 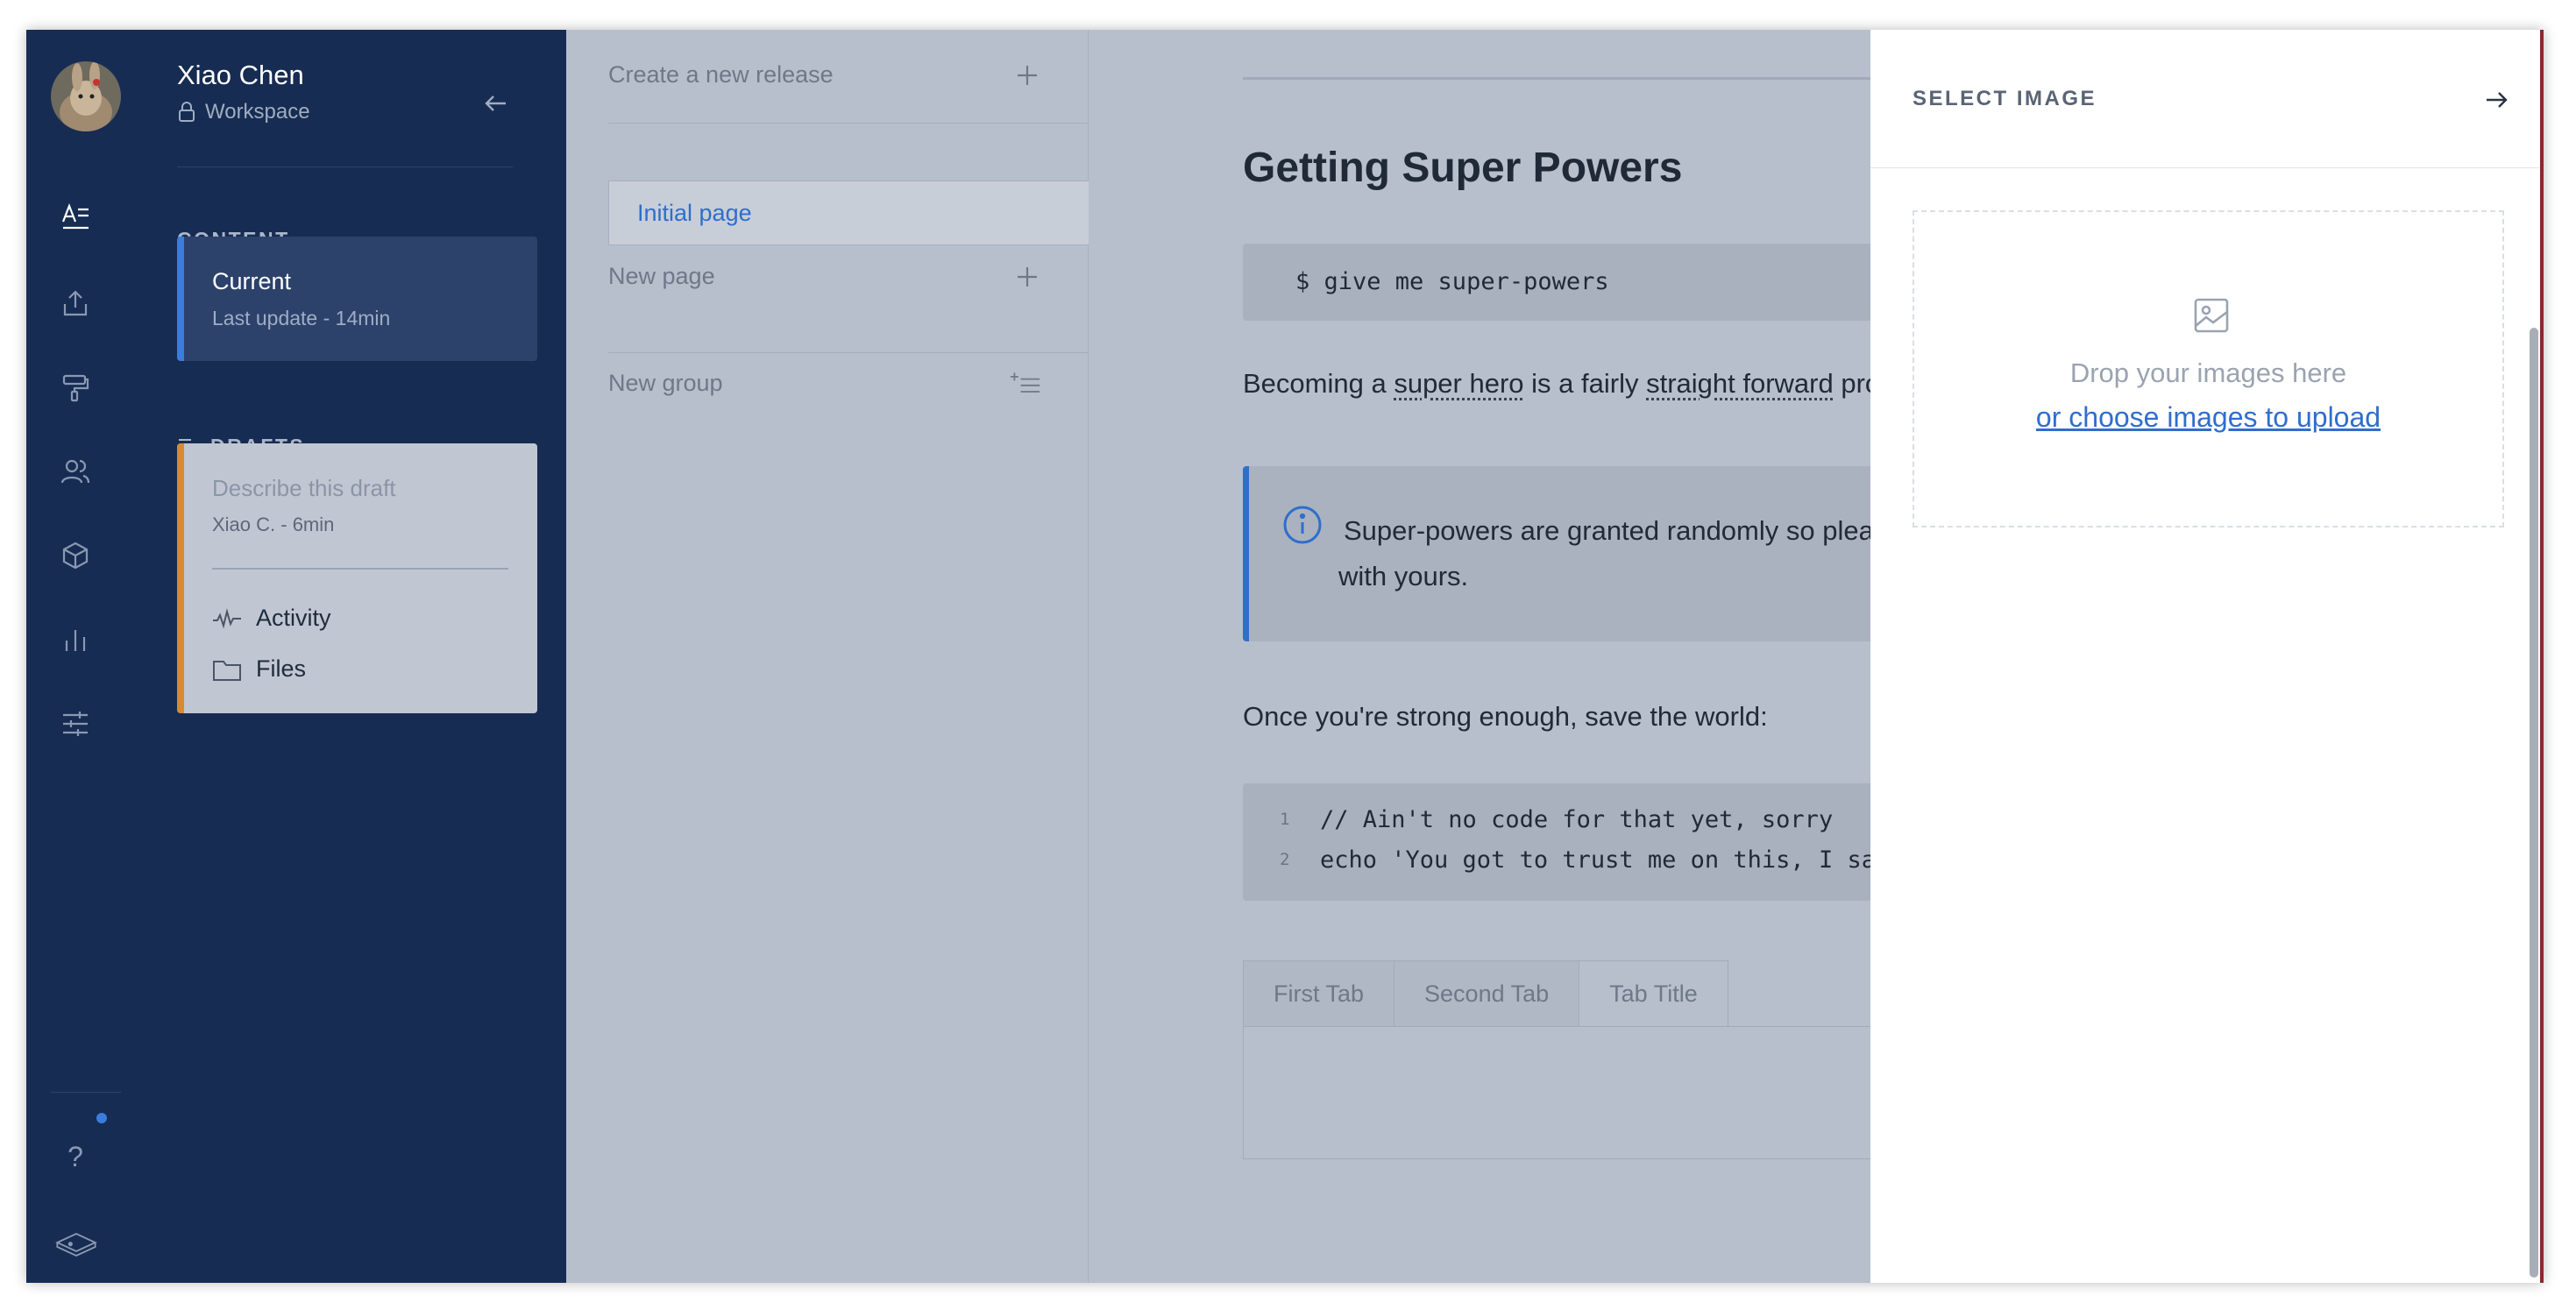 I want to click on tab-second: Second Tab, so click(x=1487, y=993).